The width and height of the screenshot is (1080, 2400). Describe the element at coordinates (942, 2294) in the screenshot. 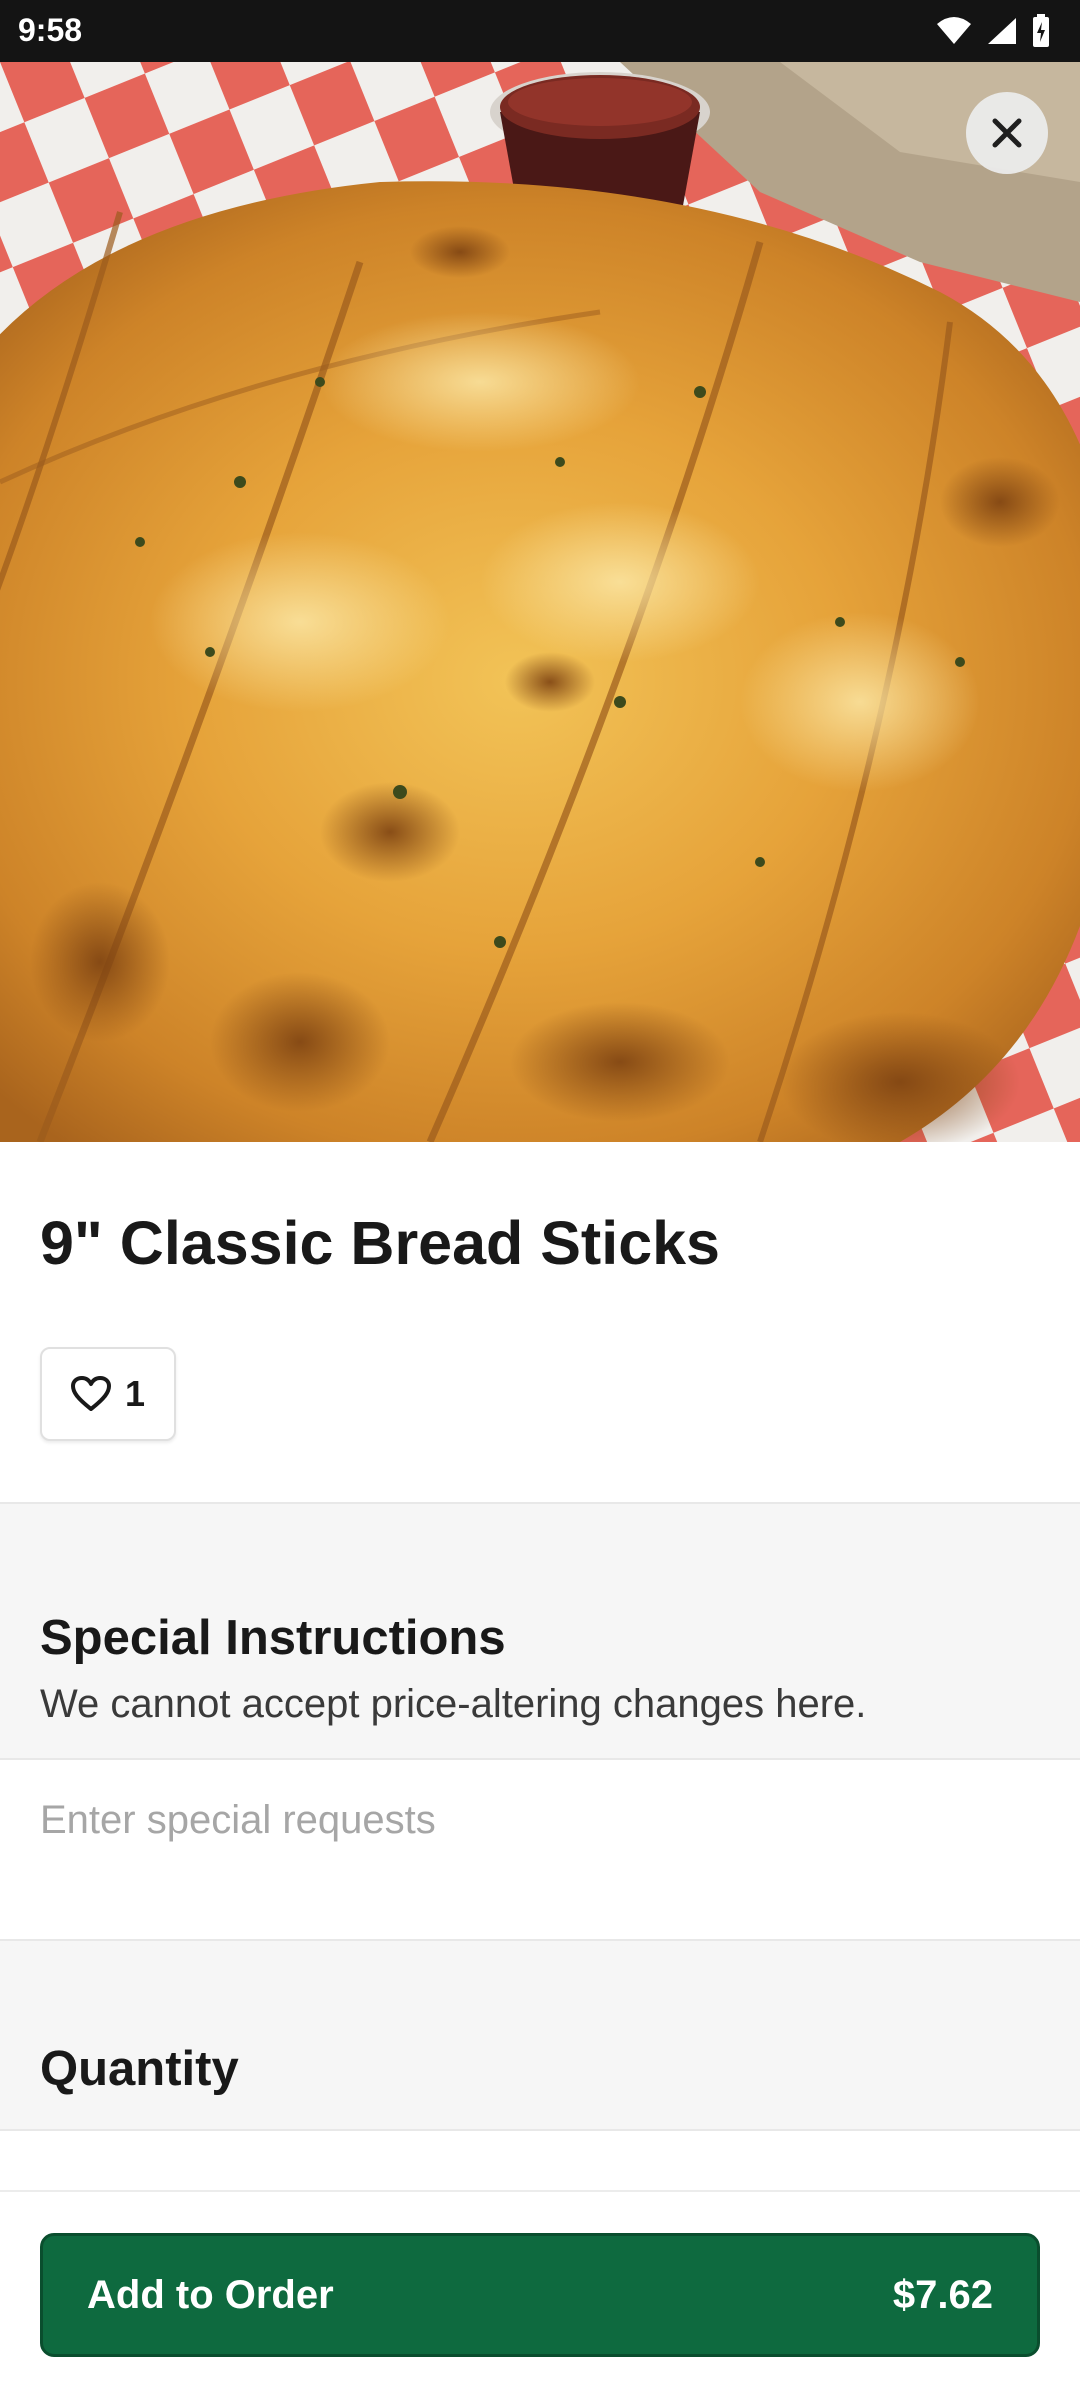

I see `order-price: $7.62` at that location.